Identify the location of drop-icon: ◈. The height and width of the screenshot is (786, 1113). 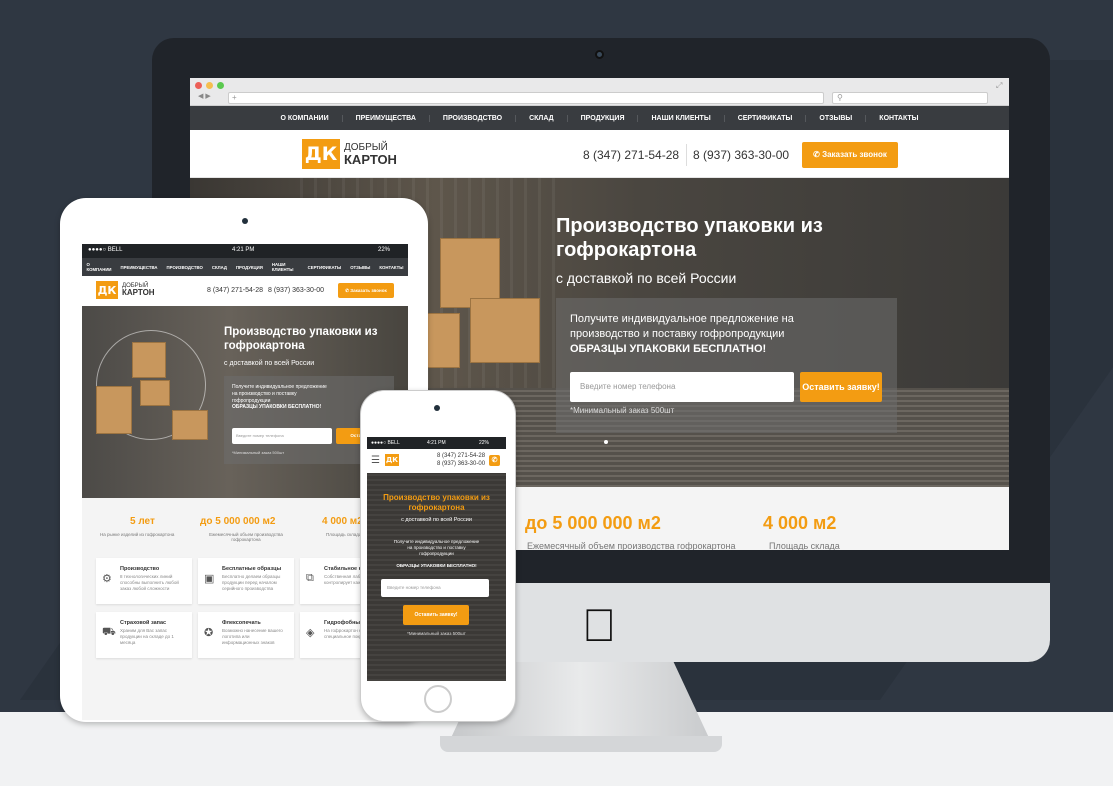
(310, 633).